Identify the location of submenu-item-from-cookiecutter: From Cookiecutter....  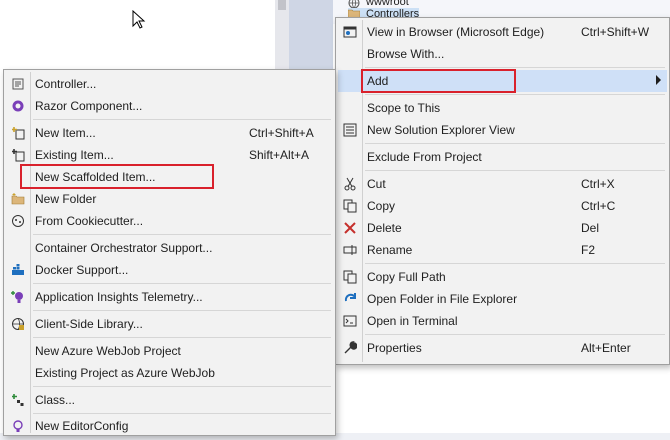
(169, 221).